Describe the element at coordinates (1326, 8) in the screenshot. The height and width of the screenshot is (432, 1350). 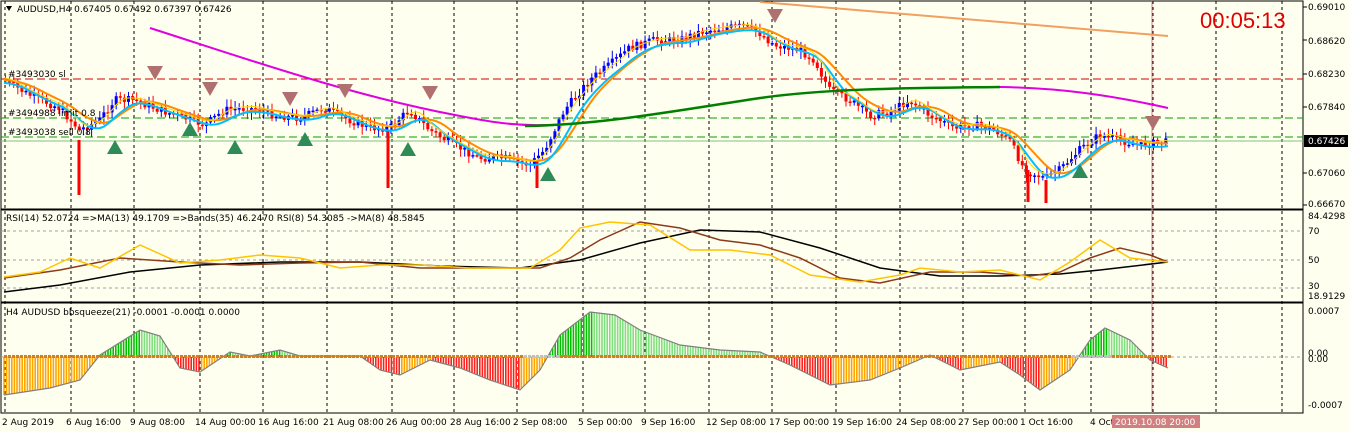
I see `price-label: 0.69010` at that location.